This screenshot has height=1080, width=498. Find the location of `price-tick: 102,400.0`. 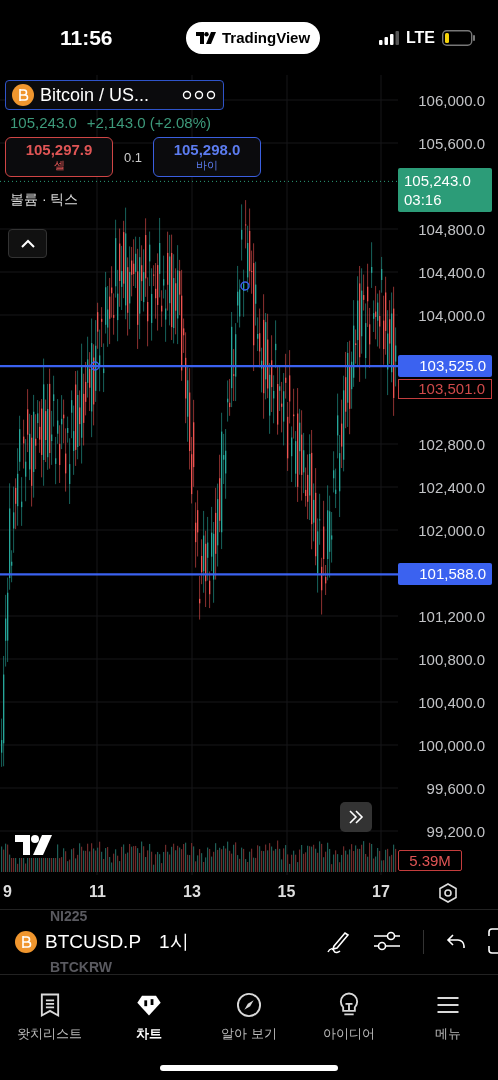

price-tick: 102,400.0 is located at coordinates (451, 487).